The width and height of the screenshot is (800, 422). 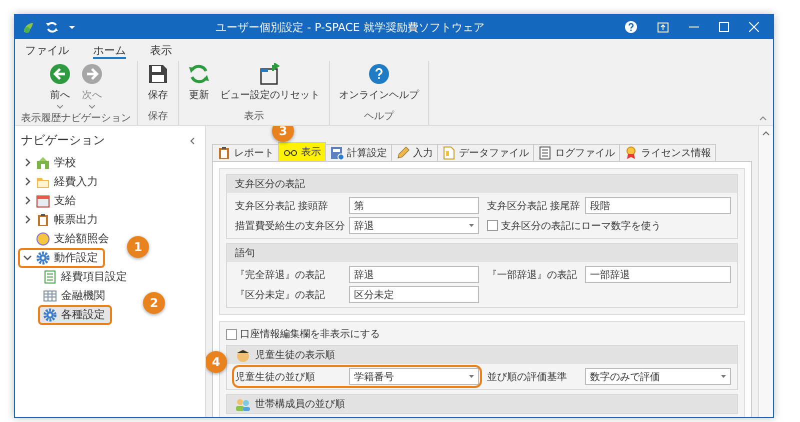 What do you see at coordinates (414, 294) in the screenshot?
I see `text-field: 区分未定` at bounding box center [414, 294].